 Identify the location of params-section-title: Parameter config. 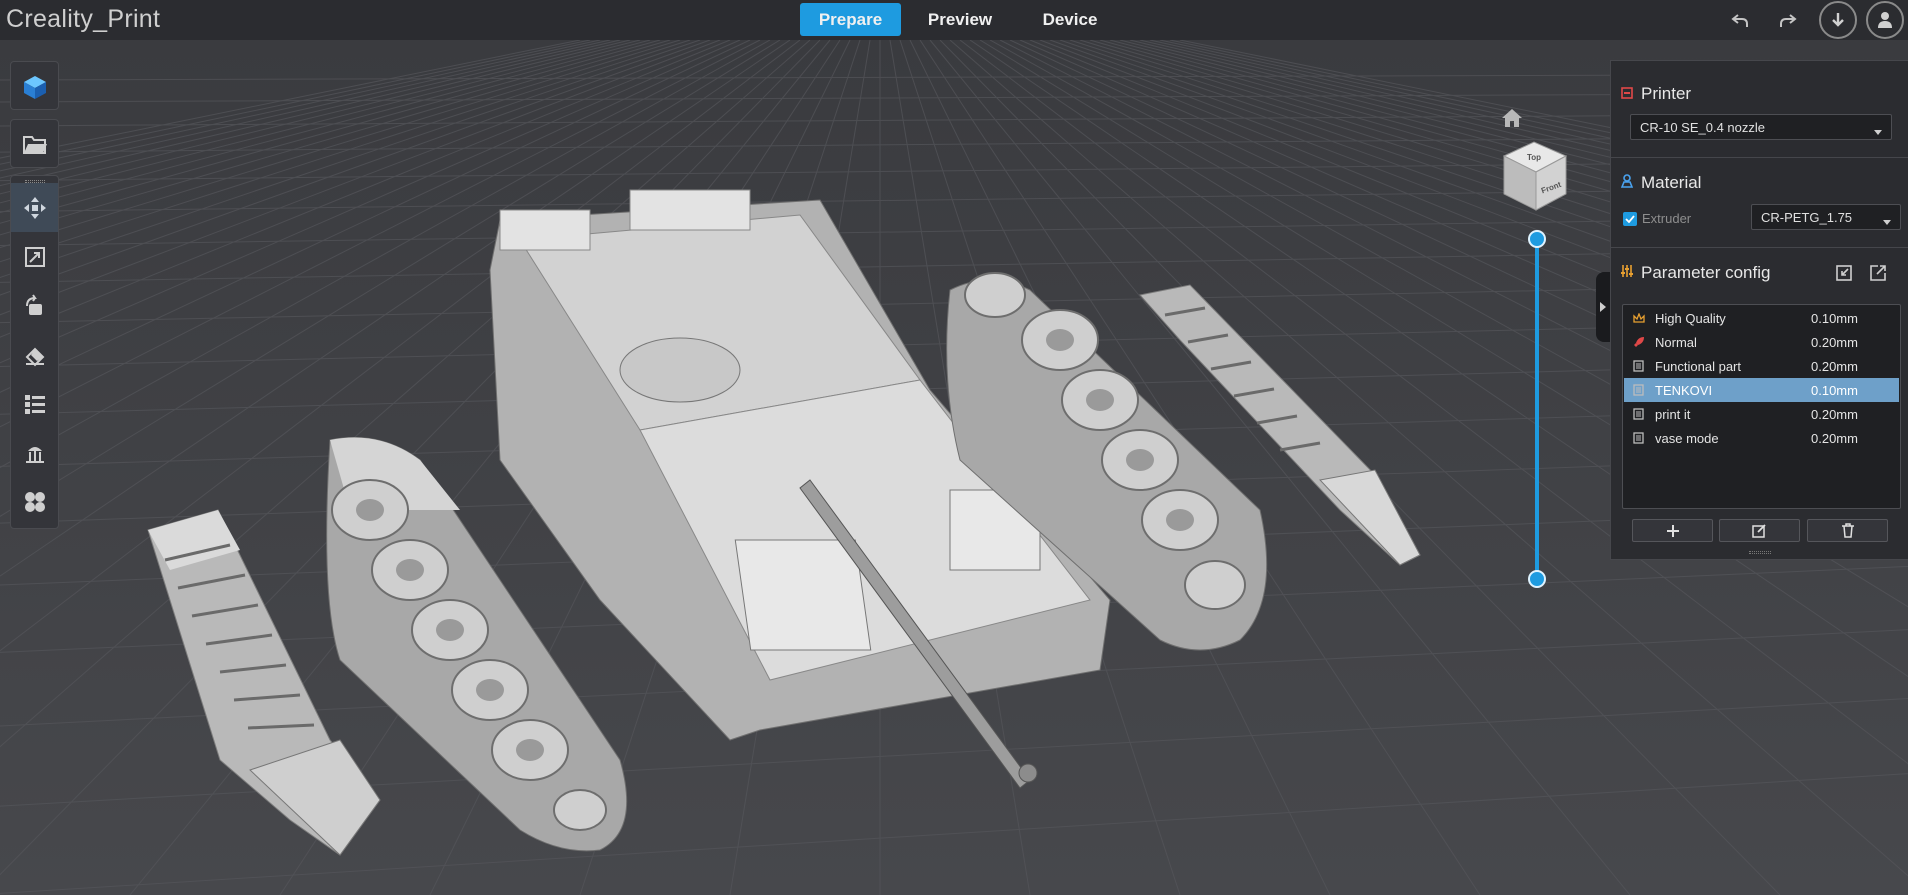
(1695, 273).